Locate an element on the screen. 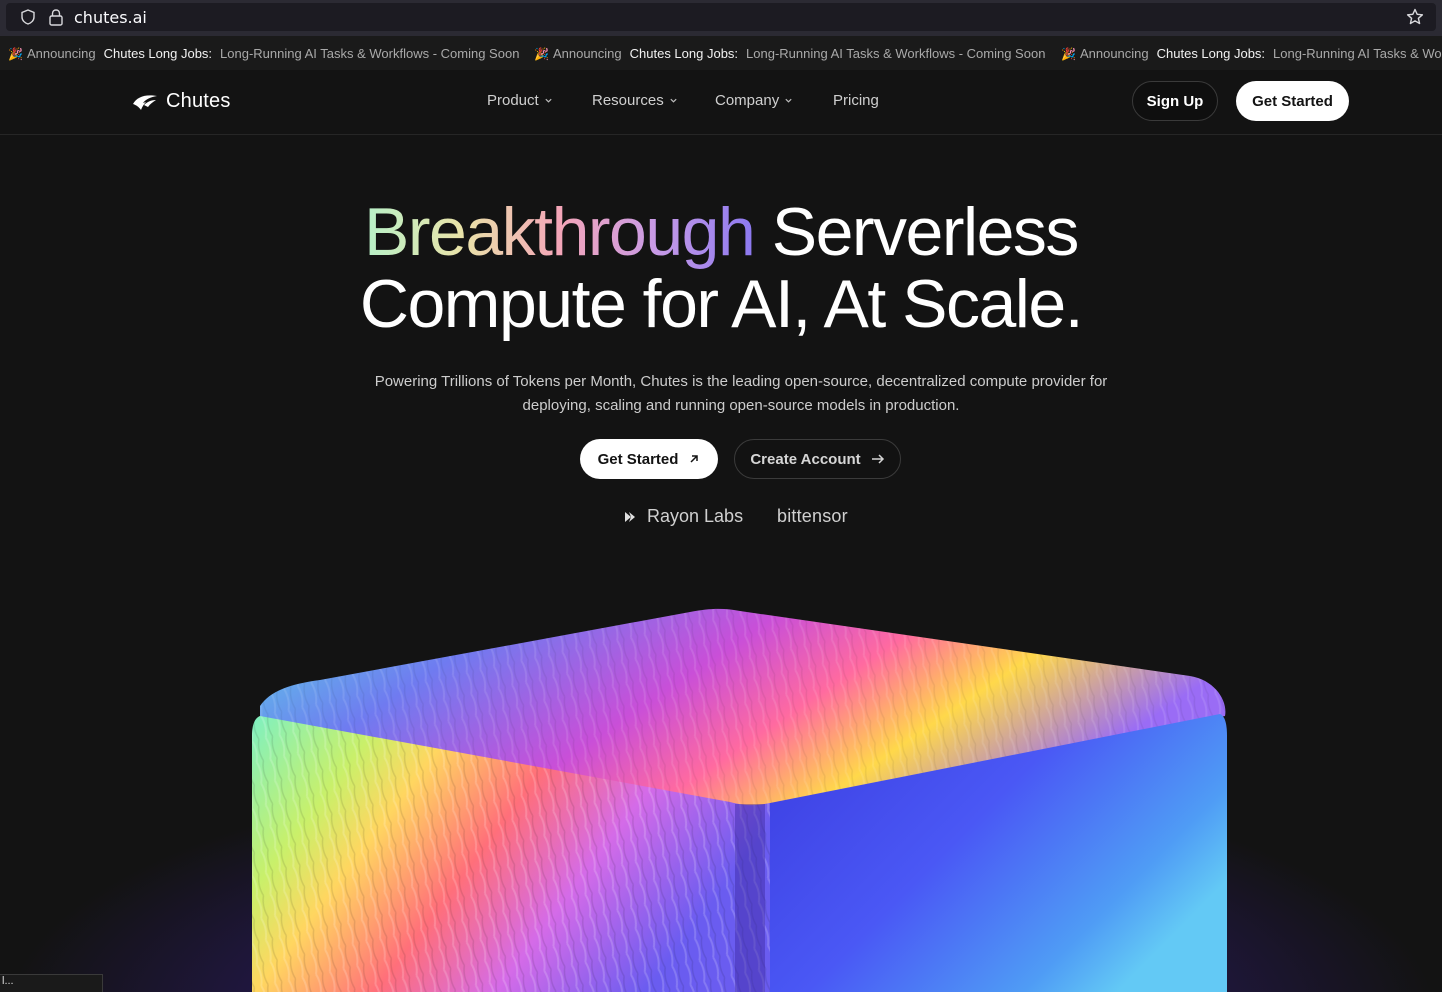  nav-resources: Resources is located at coordinates (635, 100).